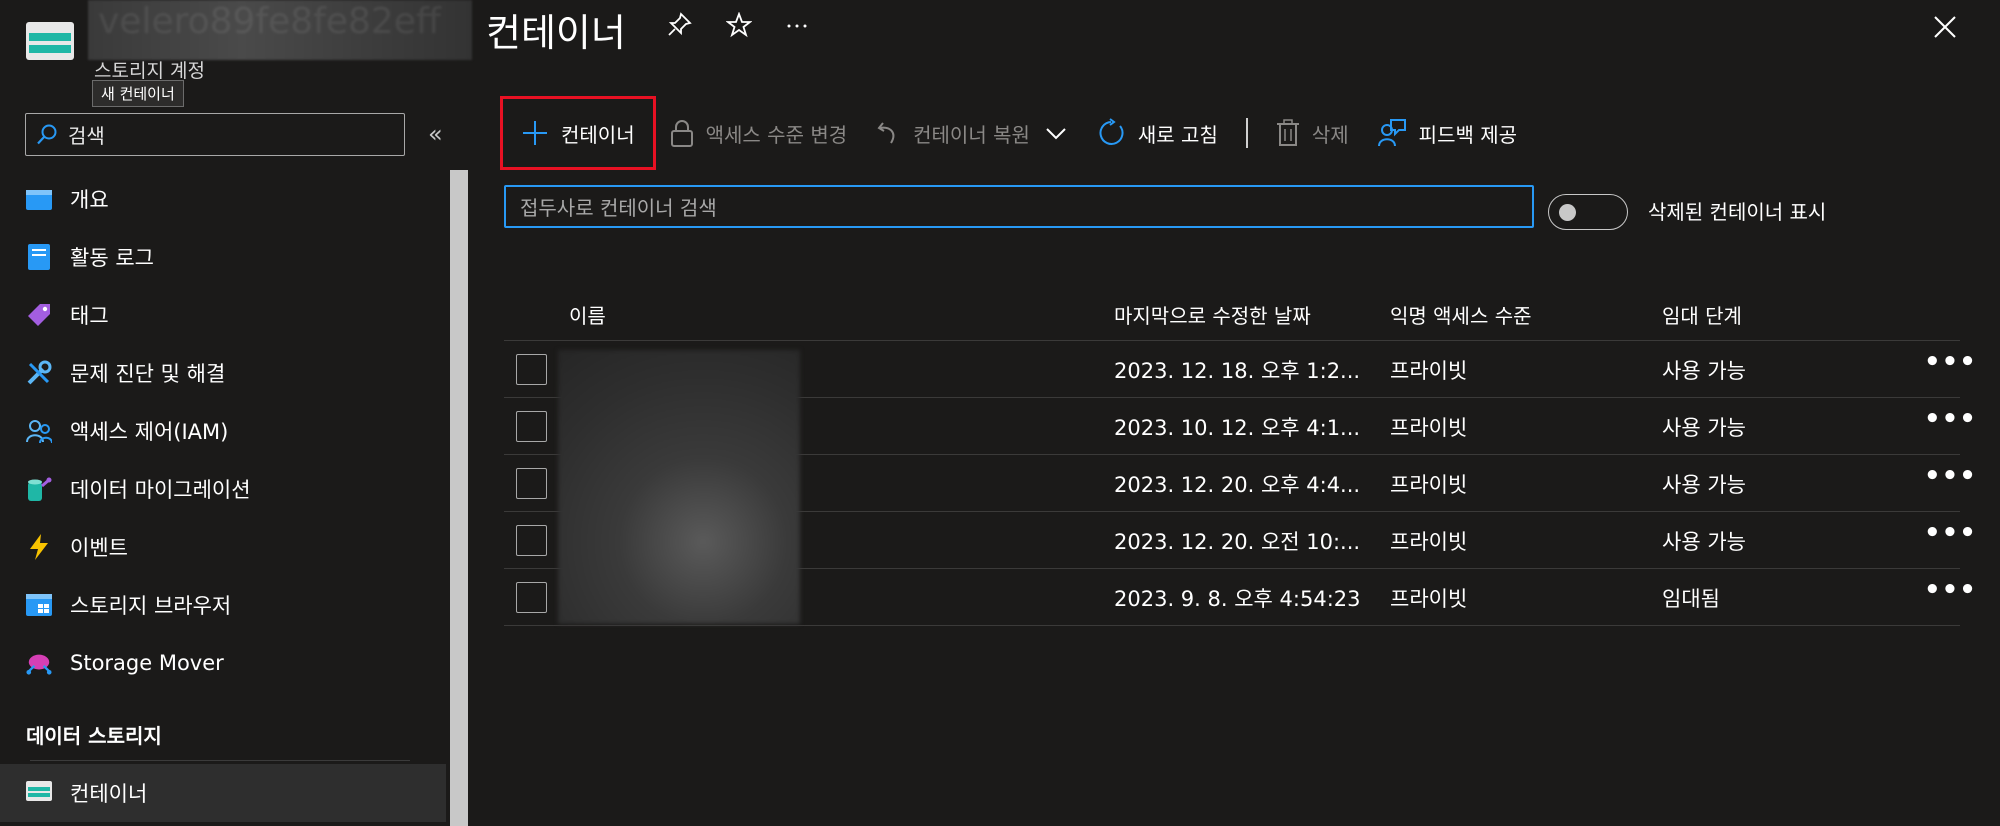  I want to click on nav-item-tags: 태그, so click(223, 315).